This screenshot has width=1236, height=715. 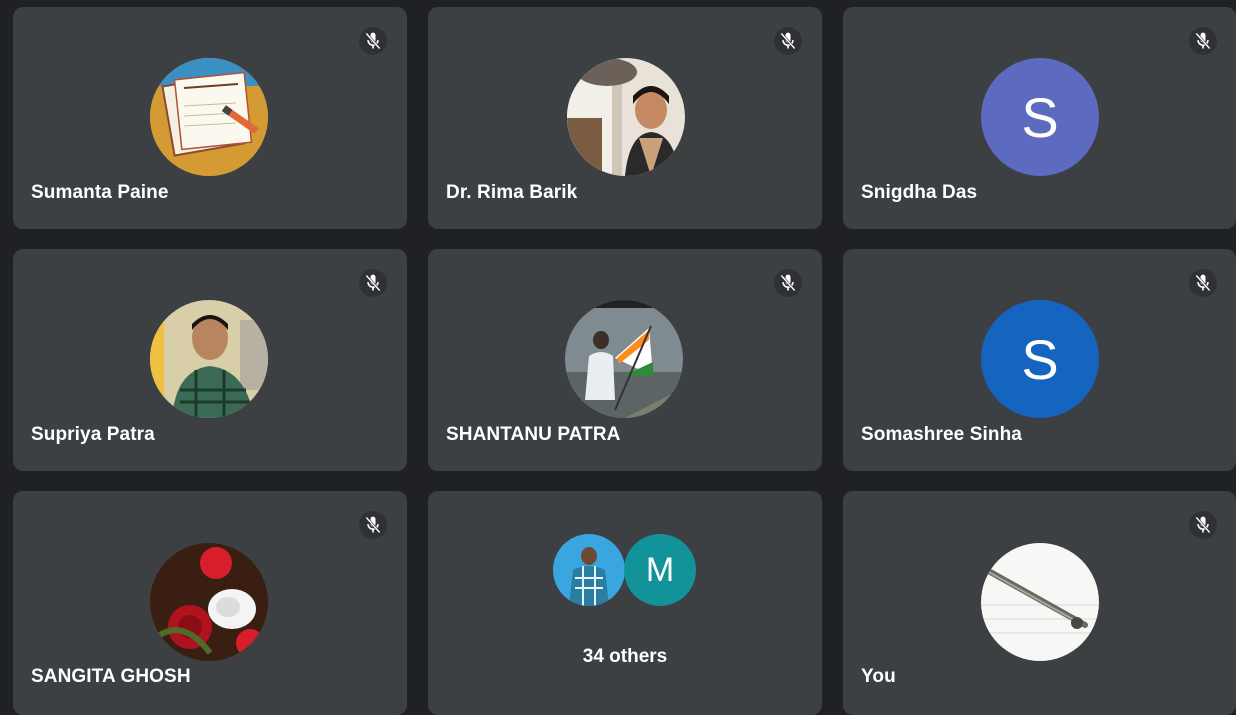 I want to click on participant-tile: Dr. Rima Barik, so click(x=625, y=118).